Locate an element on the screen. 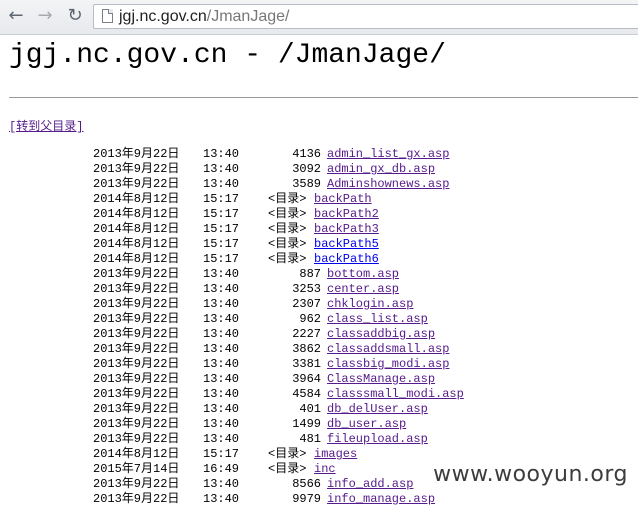 Image resolution: width=638 pixels, height=507 pixels. file-size: 2307 is located at coordinates (306, 304).